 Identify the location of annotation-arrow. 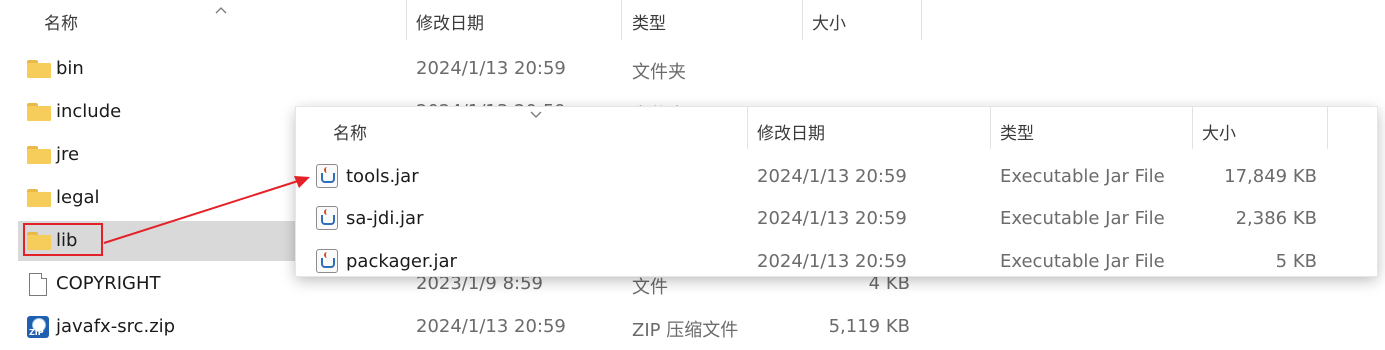
(206, 210).